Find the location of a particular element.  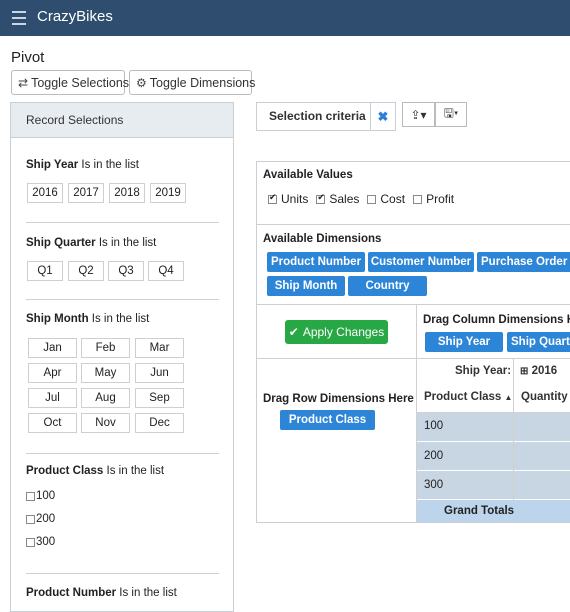

value-sales: Sales is located at coordinates (337, 199).